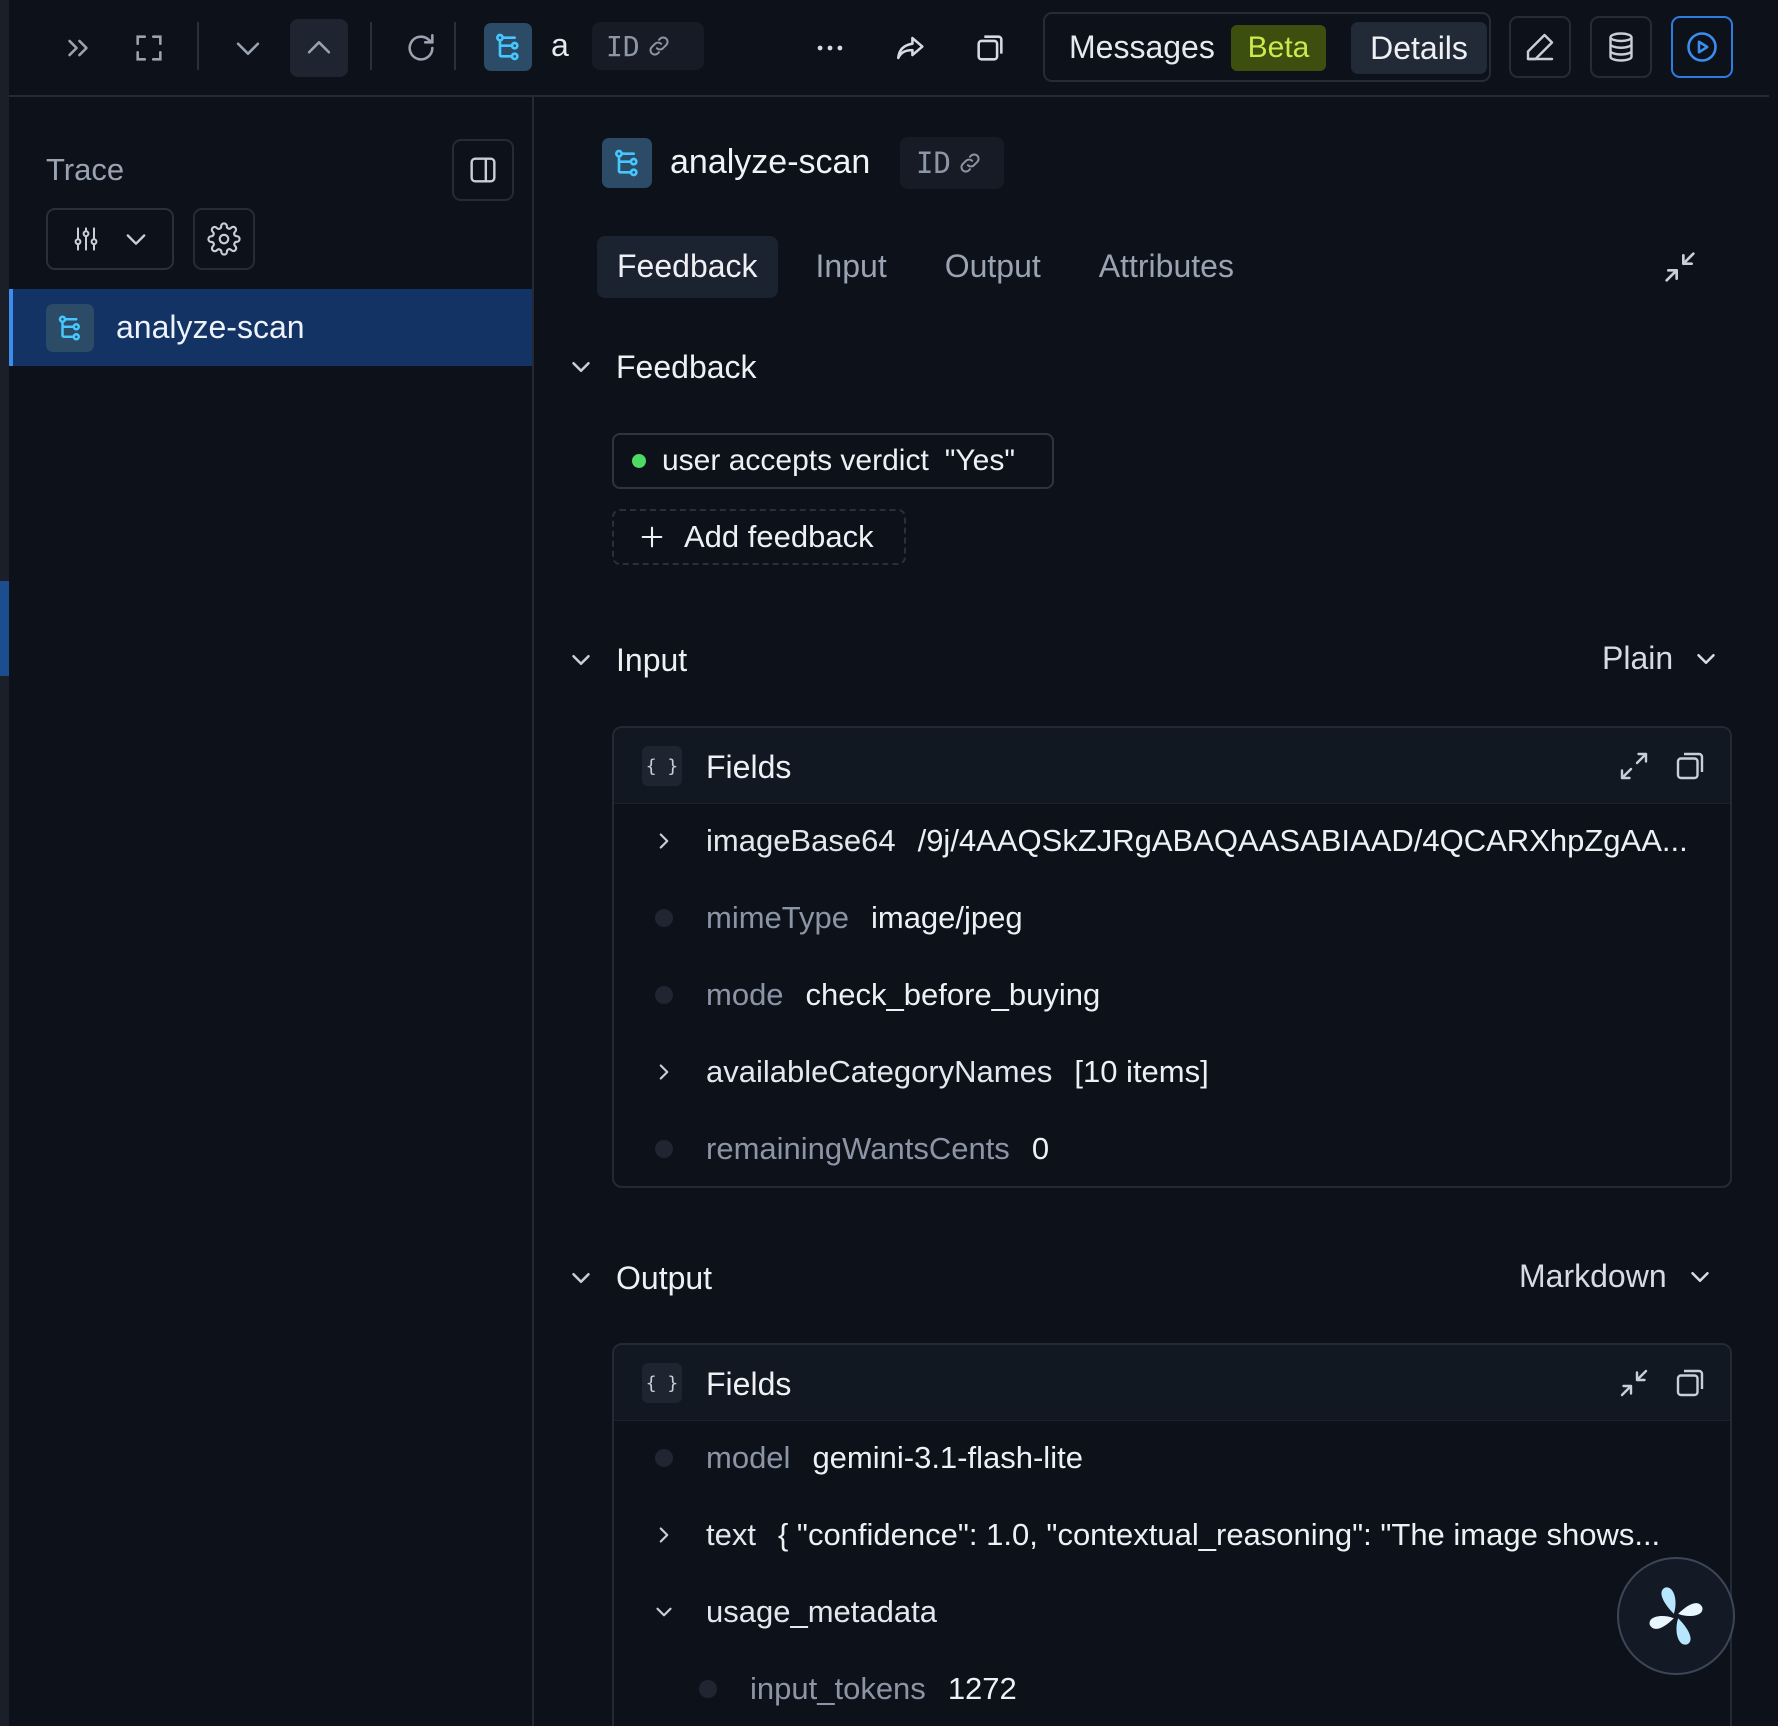 This screenshot has height=1726, width=1778. I want to click on input-format-value: Plain, so click(1638, 658).